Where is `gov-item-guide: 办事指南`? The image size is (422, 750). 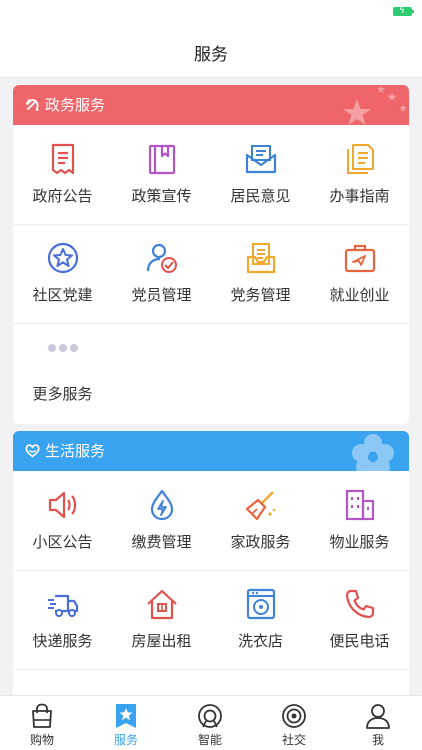
gov-item-guide: 办事指南 is located at coordinates (359, 174).